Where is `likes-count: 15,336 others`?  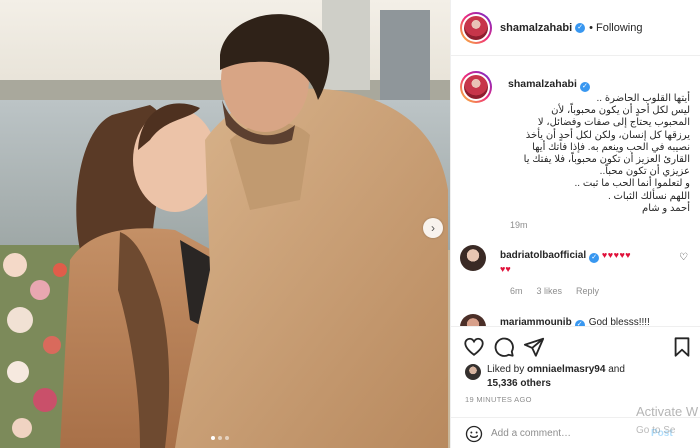
likes-count: 15,336 others is located at coordinates (519, 383).